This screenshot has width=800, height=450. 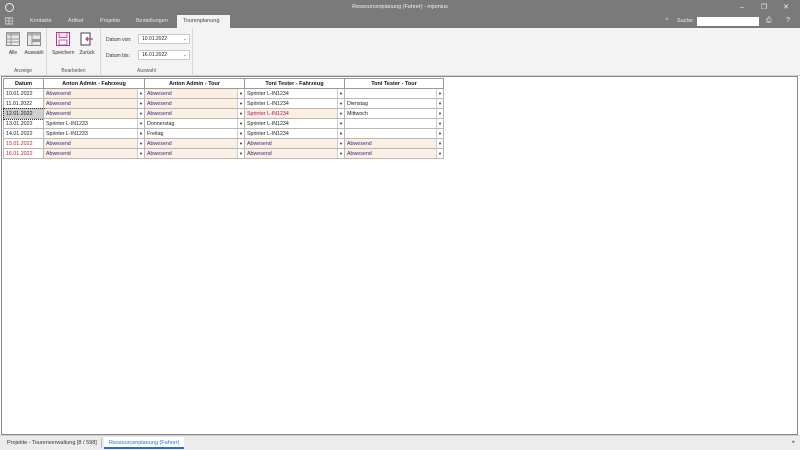 What do you see at coordinates (67, 123) in the screenshot?
I see `cell-value: Sprinter L-IN1233` at bounding box center [67, 123].